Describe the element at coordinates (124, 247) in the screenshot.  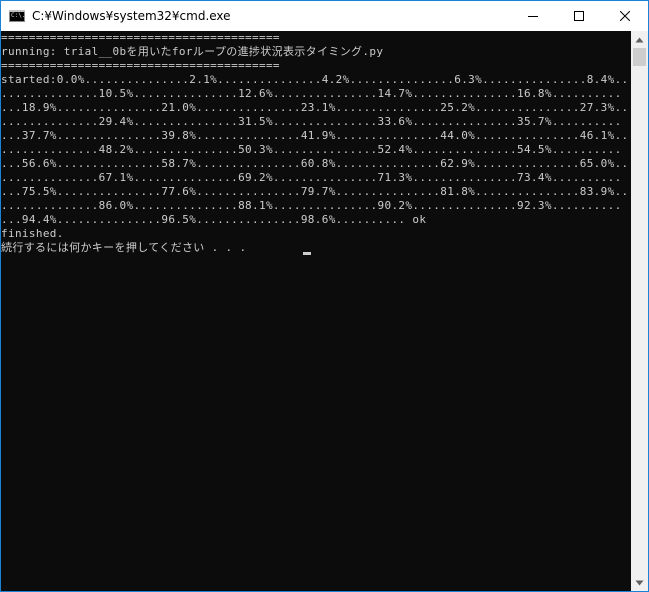
I see `console-line: 続行するには何かキーを押してください . . .` at that location.